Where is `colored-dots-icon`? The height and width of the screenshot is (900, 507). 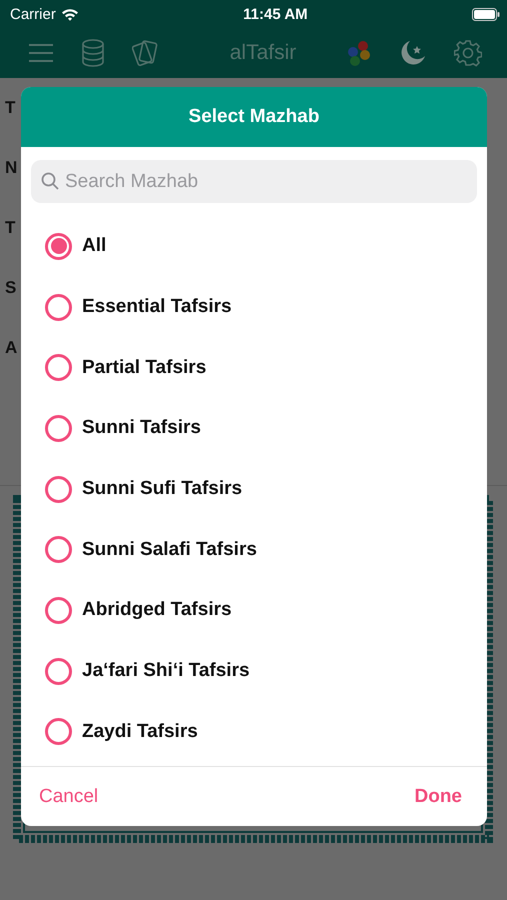 colored-dots-icon is located at coordinates (359, 53).